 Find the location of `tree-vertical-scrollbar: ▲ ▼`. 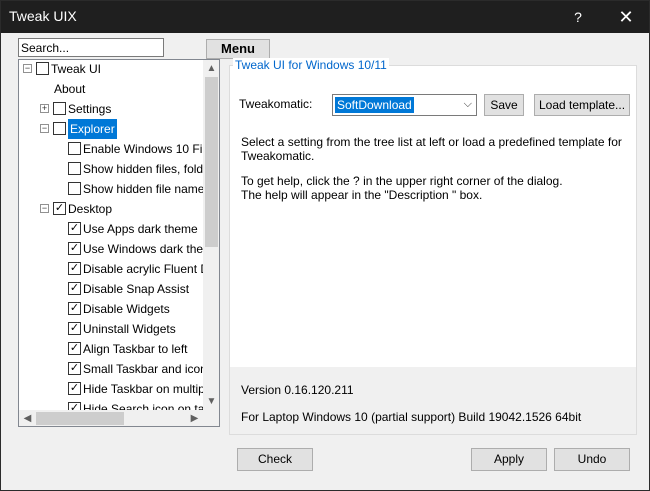

tree-vertical-scrollbar: ▲ ▼ is located at coordinates (211, 235).